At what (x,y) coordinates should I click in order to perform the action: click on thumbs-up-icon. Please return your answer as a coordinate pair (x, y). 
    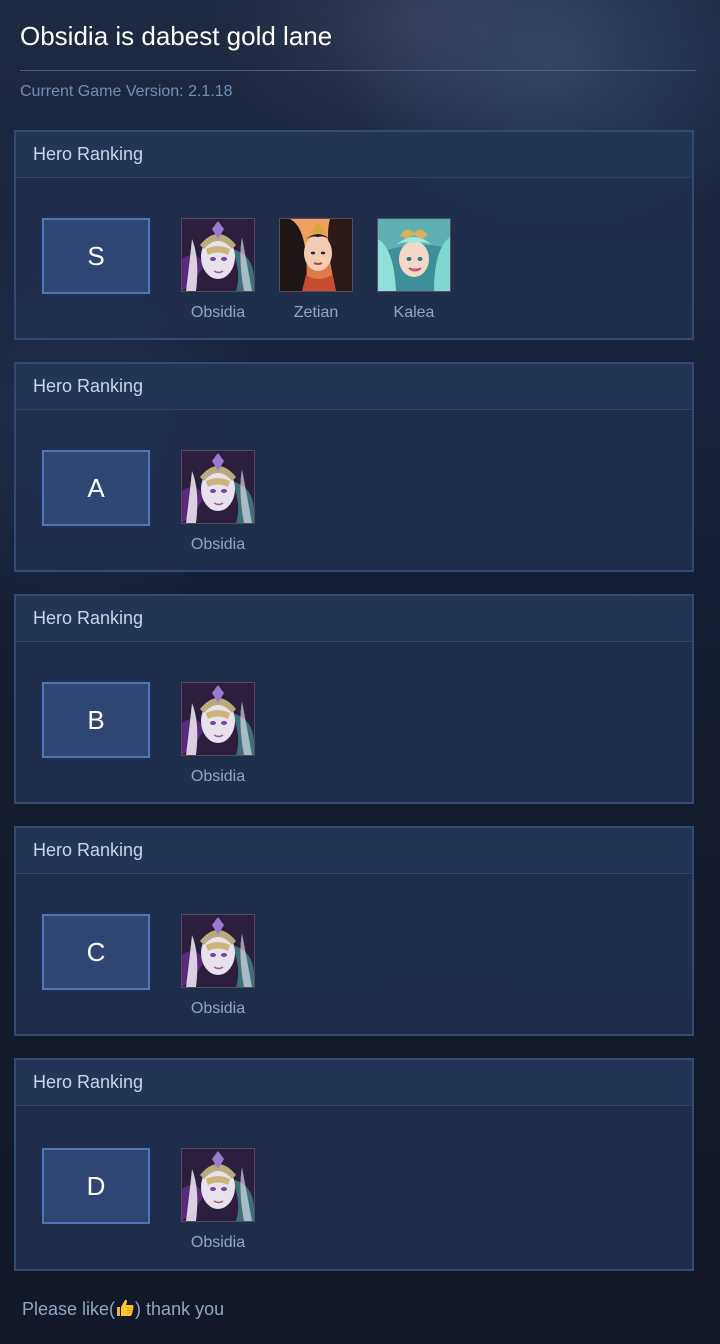
    Looking at the image, I should click on (125, 1308).